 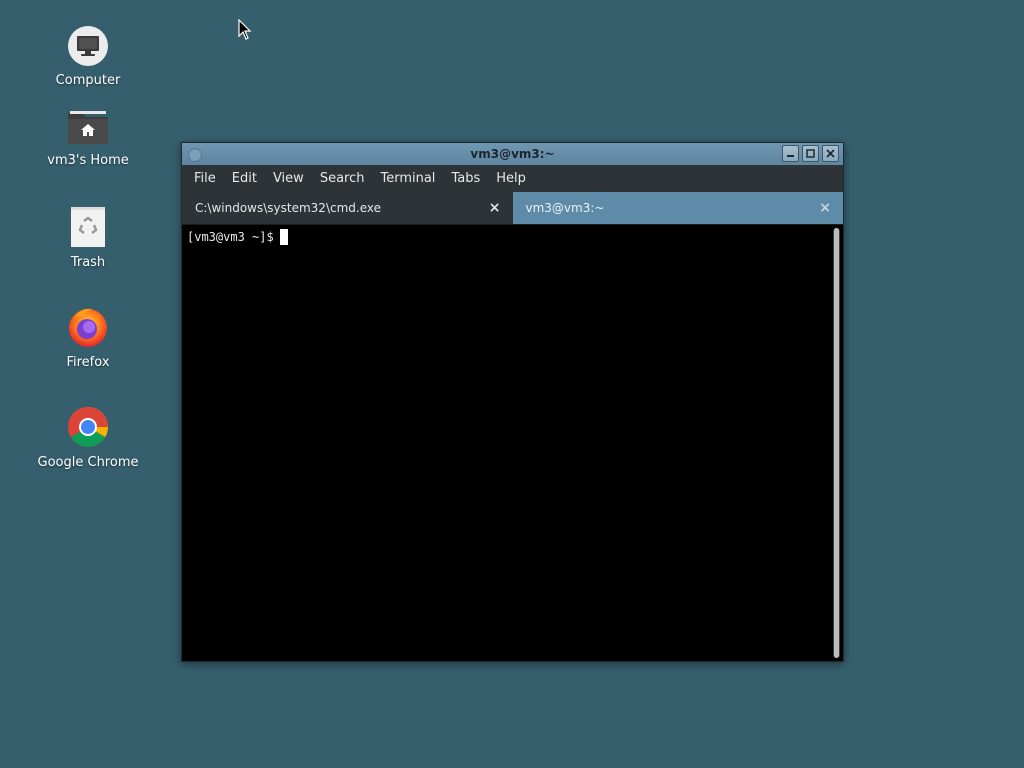 I want to click on desktop-icon-firefox: Firefox, so click(x=88, y=337).